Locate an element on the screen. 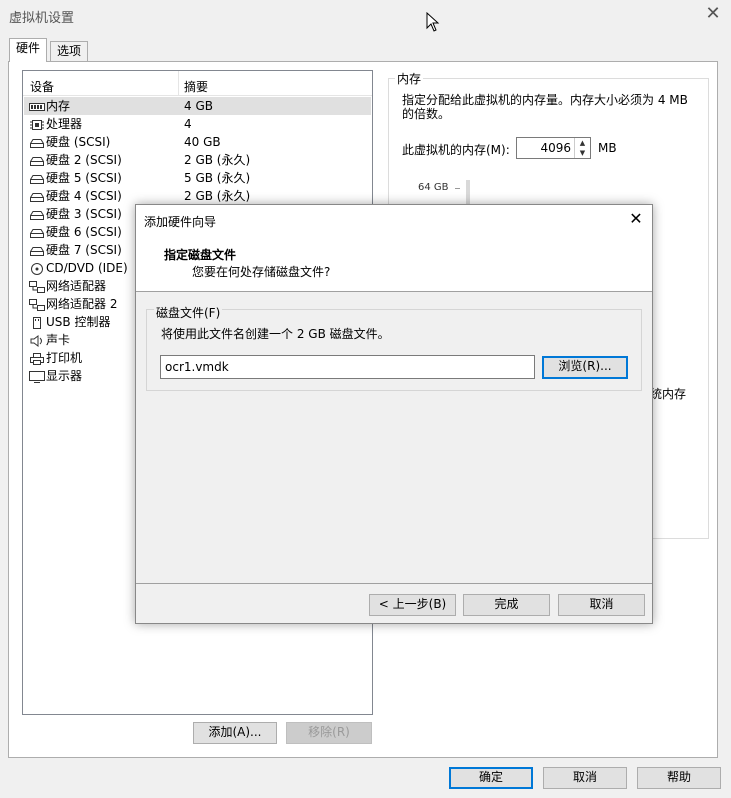 This screenshot has height=798, width=731. device-name: 网络适配器 is located at coordinates (76, 286).